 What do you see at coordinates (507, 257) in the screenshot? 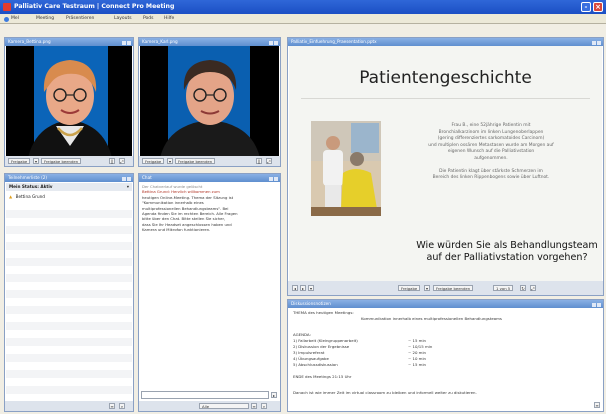
I see `slide-question-line: auf der Palliativstation vorgehen?` at bounding box center [507, 257].